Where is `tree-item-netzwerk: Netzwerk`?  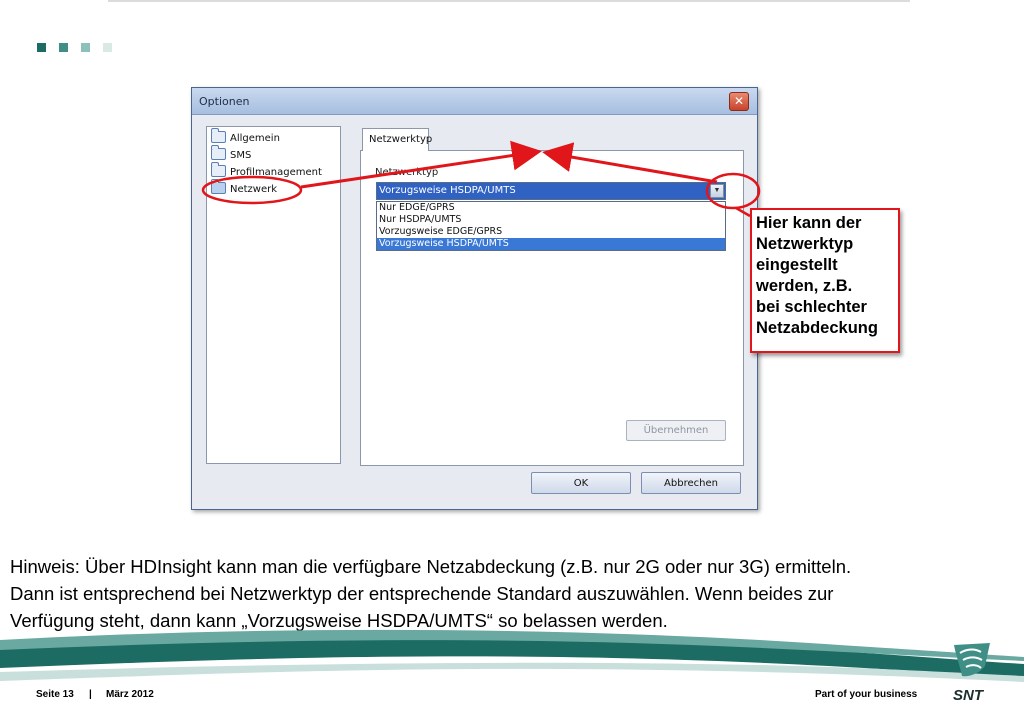
tree-item-netzwerk: Netzwerk is located at coordinates (244, 189).